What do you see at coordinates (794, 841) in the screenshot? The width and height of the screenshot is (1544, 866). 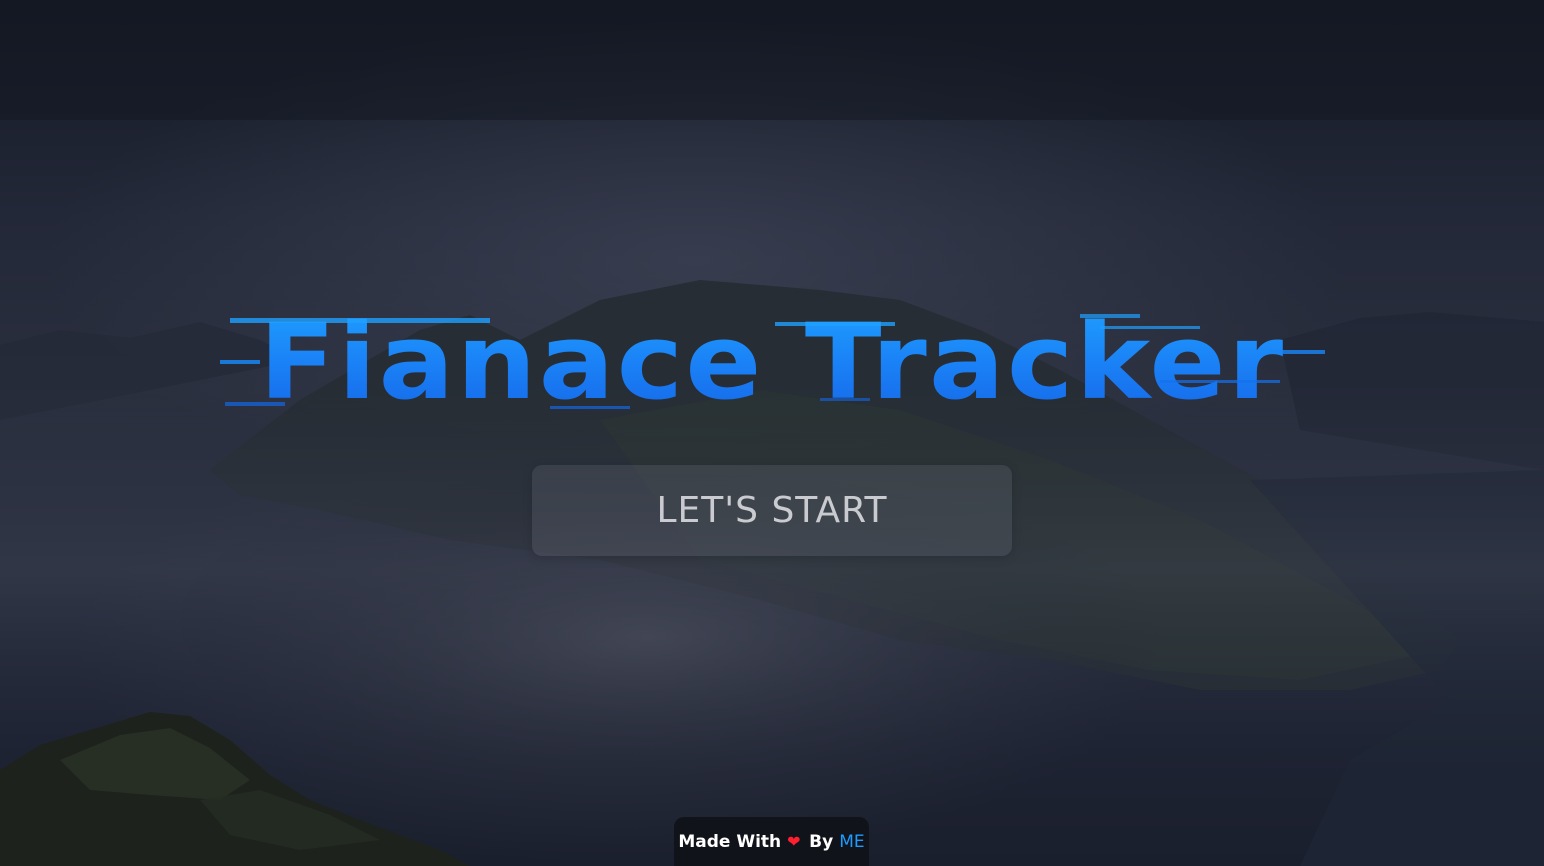 I see `heart-icon: ❤` at bounding box center [794, 841].